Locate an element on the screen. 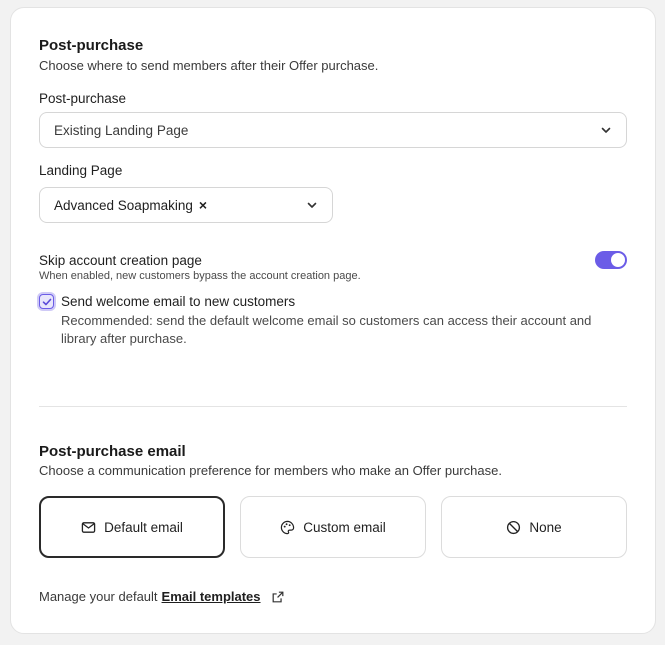  option-custom-email: Custom email is located at coordinates (333, 527).